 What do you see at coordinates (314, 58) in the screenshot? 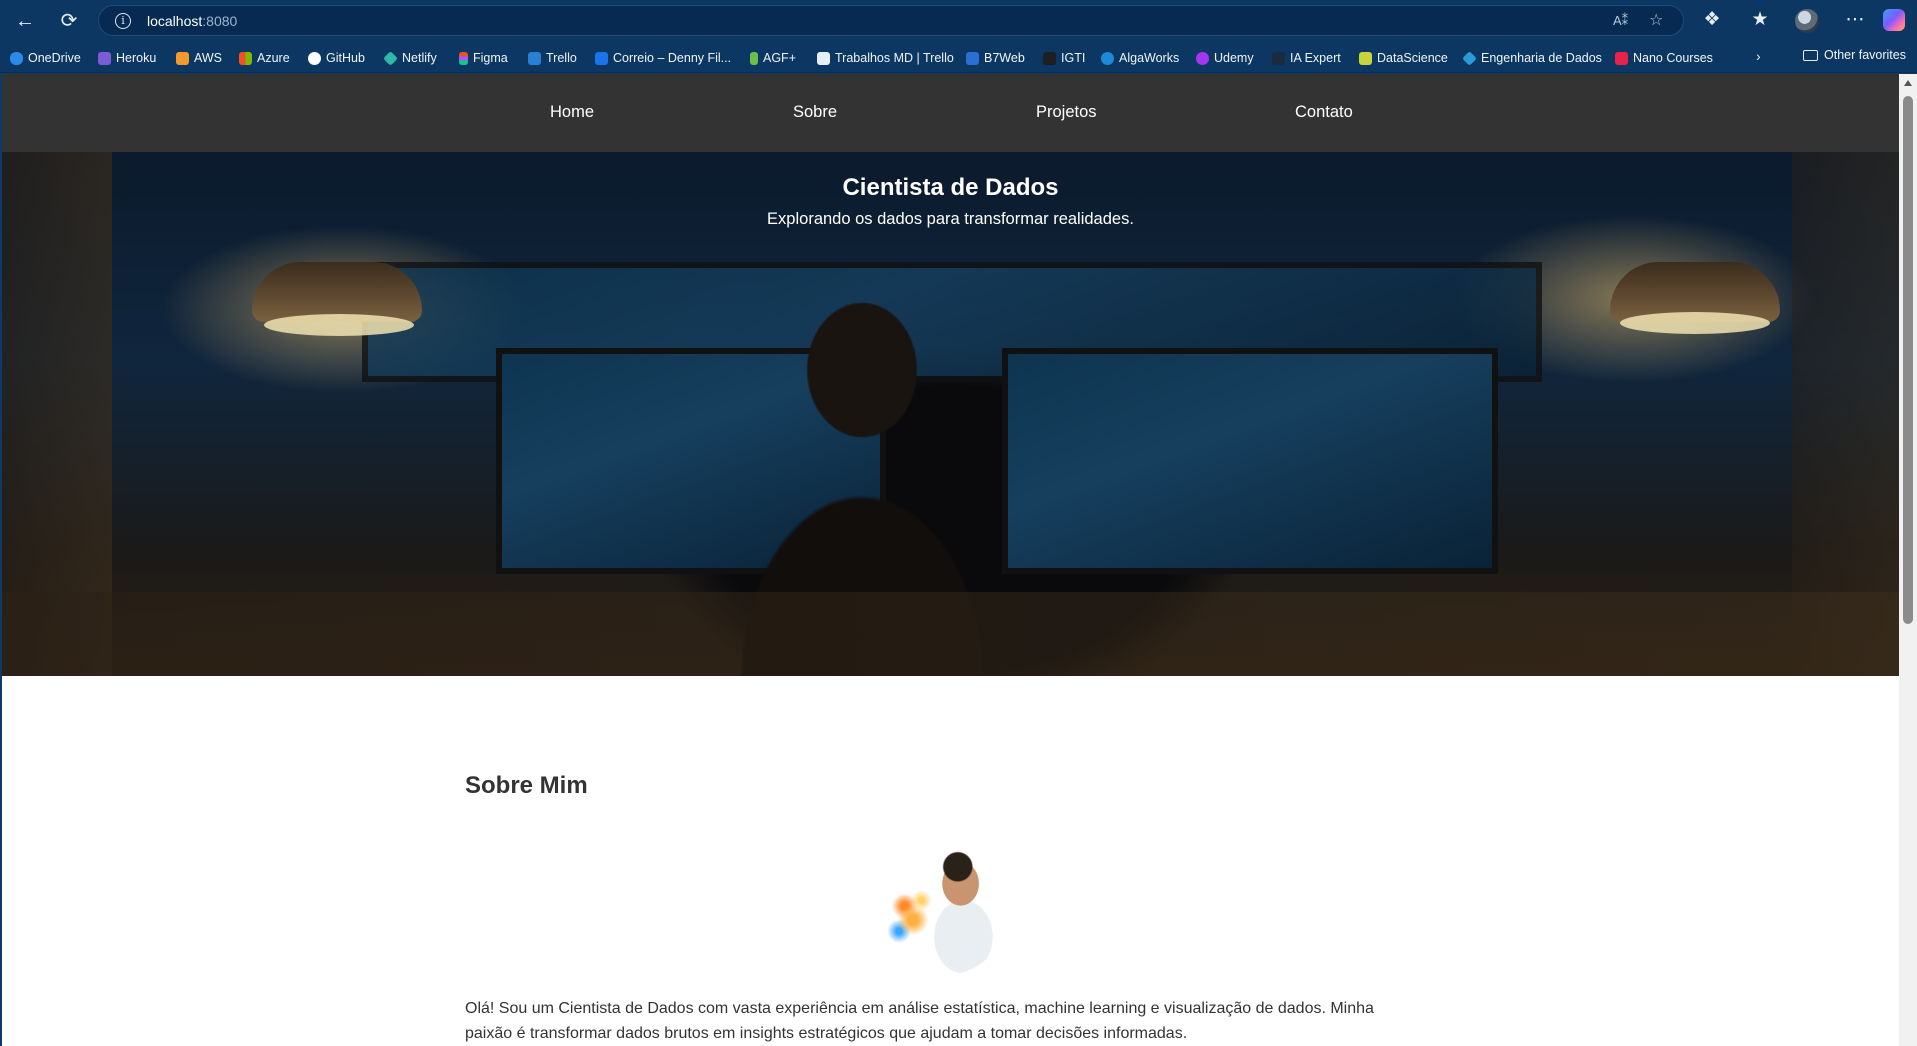
I see `github-icon` at bounding box center [314, 58].